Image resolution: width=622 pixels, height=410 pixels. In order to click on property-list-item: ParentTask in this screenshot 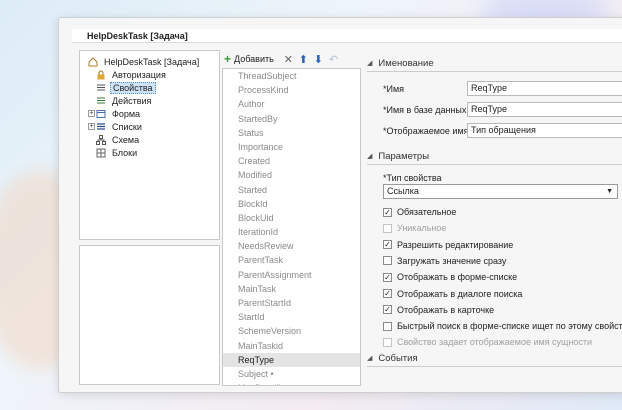, I will do `click(291, 260)`.